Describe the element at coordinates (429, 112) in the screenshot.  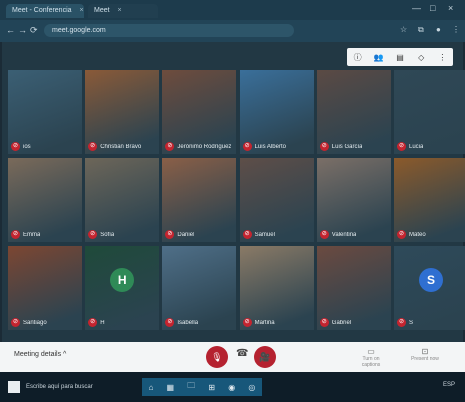
I see `participant-tile: ⊘ Lucia` at that location.